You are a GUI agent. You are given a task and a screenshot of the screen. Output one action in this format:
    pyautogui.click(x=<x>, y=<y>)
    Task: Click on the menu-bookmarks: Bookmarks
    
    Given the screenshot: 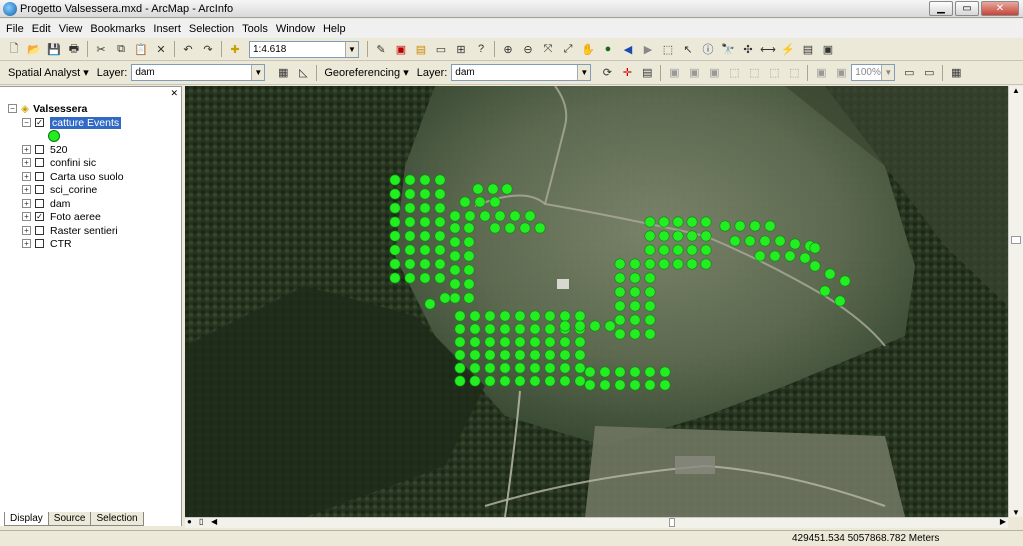 What is the action you would take?
    pyautogui.click(x=117, y=29)
    